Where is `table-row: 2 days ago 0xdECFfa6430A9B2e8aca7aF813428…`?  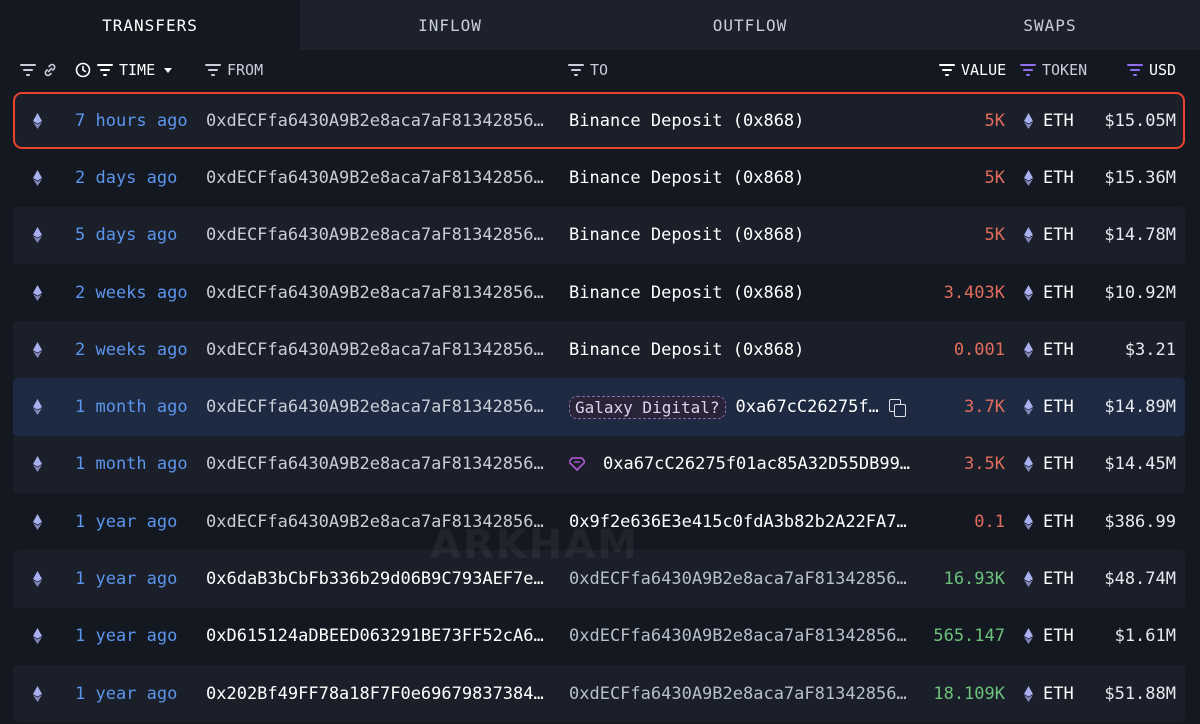
table-row: 2 days ago 0xdECFfa6430A9B2e8aca7aF813428… is located at coordinates (599, 178).